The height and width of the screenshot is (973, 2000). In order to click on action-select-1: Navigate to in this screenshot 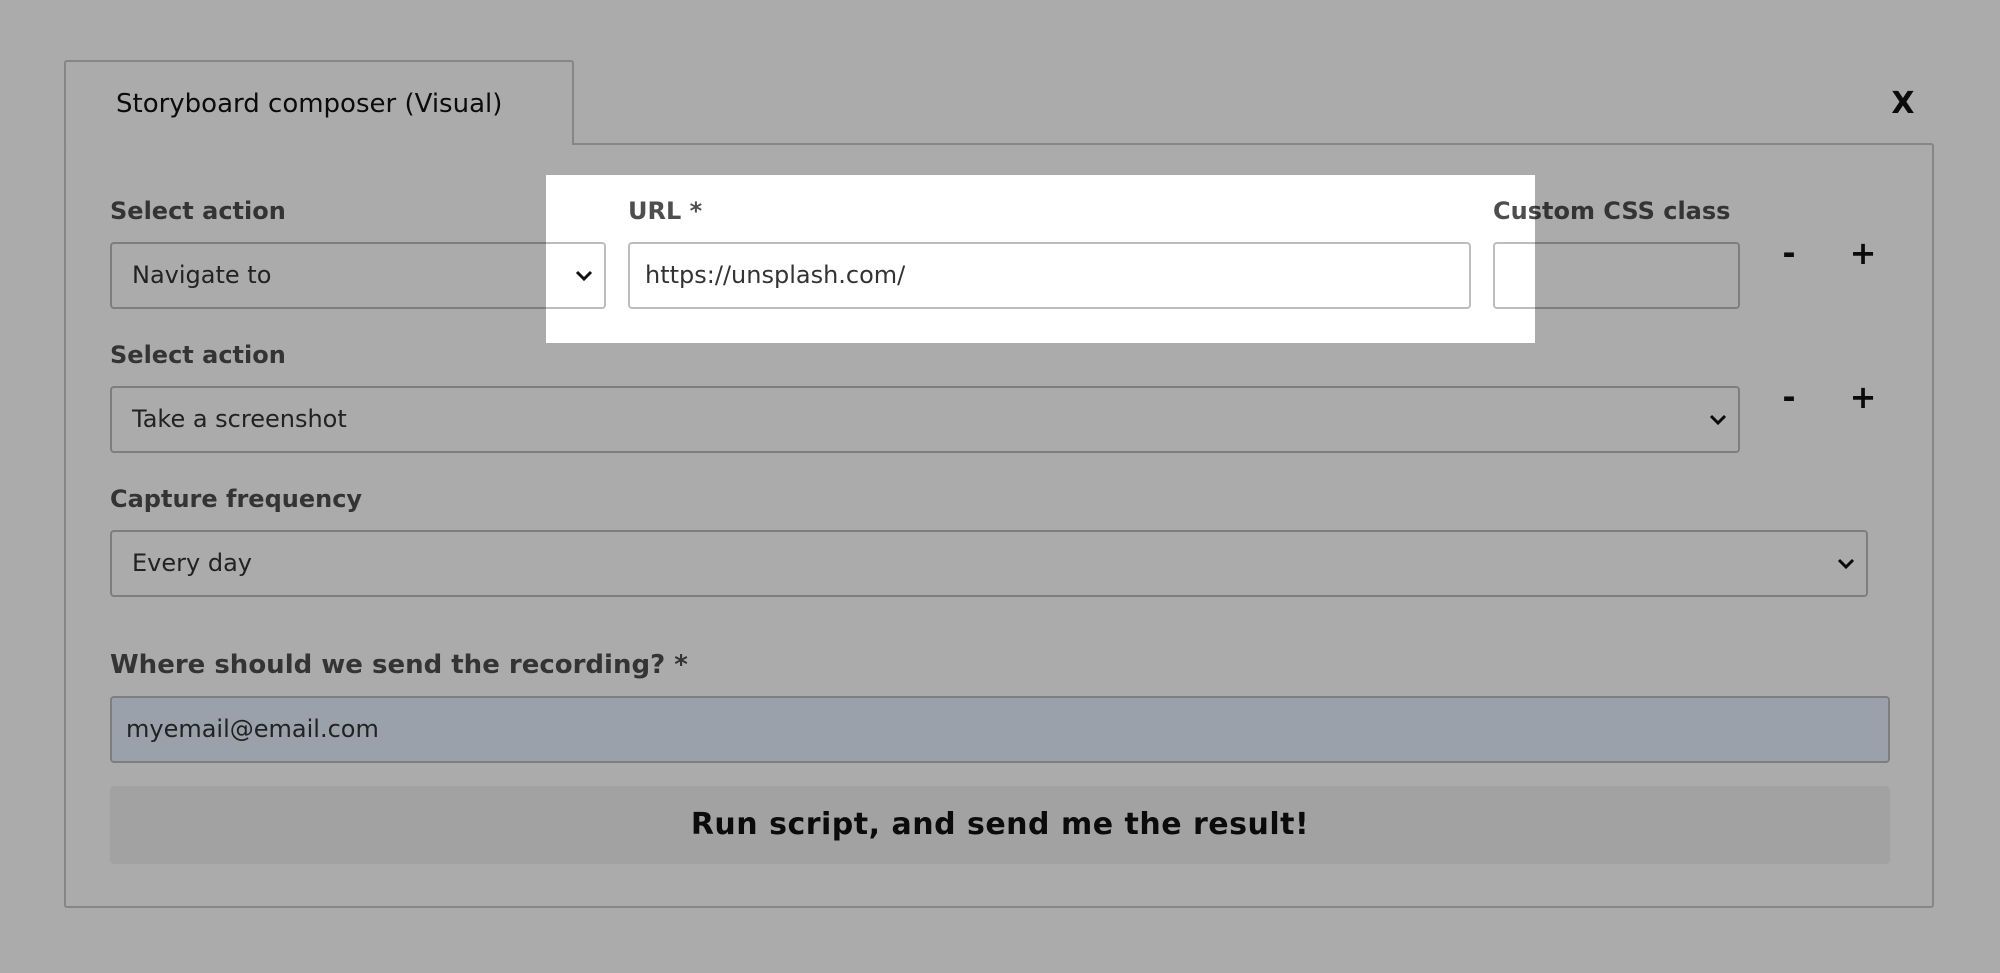, I will do `click(358, 275)`.